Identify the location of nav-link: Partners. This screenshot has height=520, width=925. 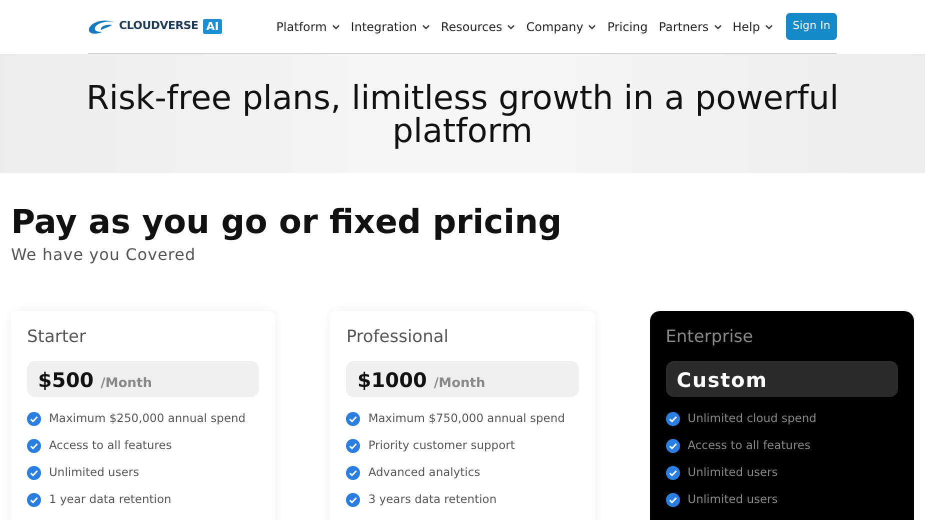
(683, 27).